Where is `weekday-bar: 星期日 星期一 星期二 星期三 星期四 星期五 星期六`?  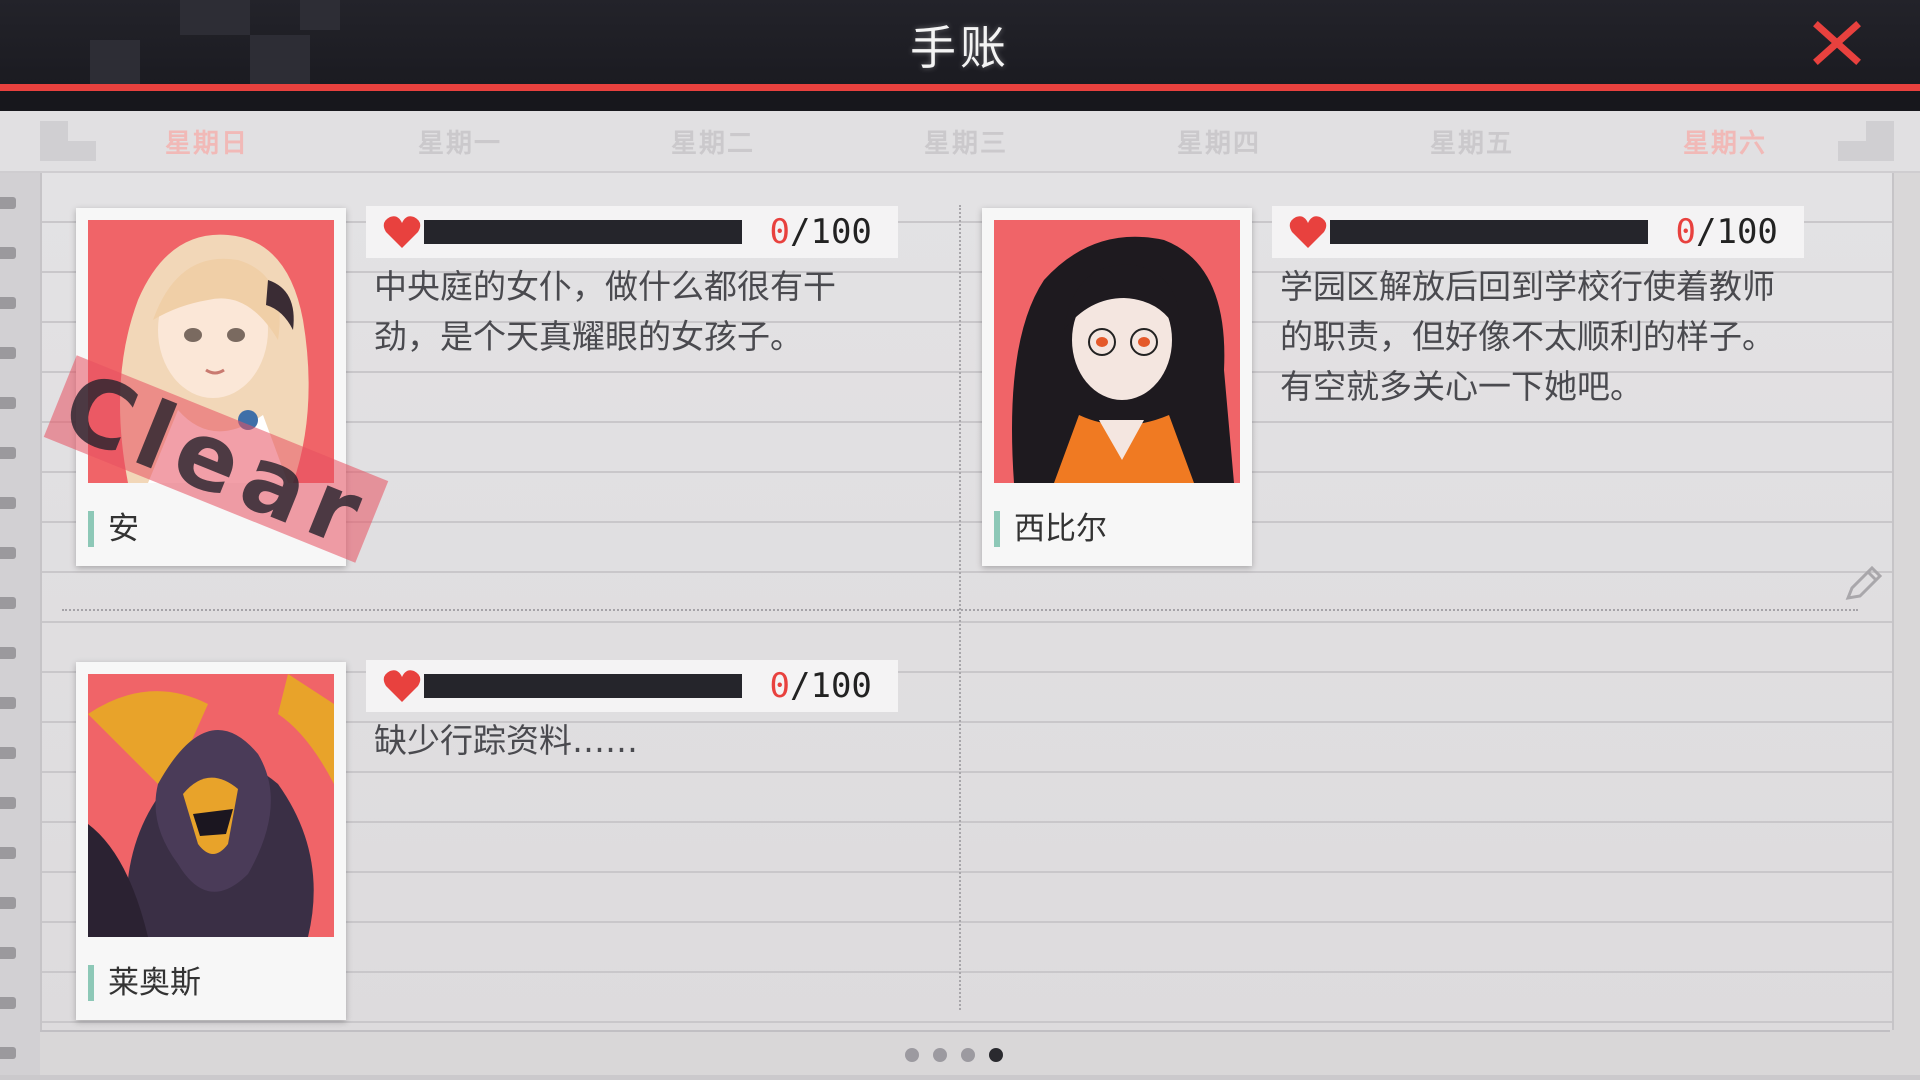
weekday-bar: 星期日 星期一 星期二 星期三 星期四 星期五 星期六 is located at coordinates (960, 142).